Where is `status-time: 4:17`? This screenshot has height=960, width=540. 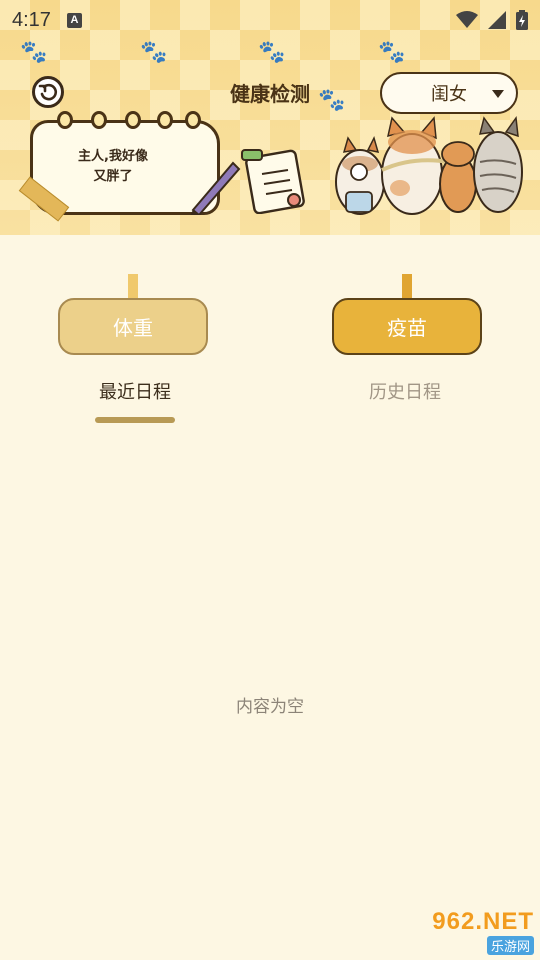
status-time: 4:17 is located at coordinates (31, 19).